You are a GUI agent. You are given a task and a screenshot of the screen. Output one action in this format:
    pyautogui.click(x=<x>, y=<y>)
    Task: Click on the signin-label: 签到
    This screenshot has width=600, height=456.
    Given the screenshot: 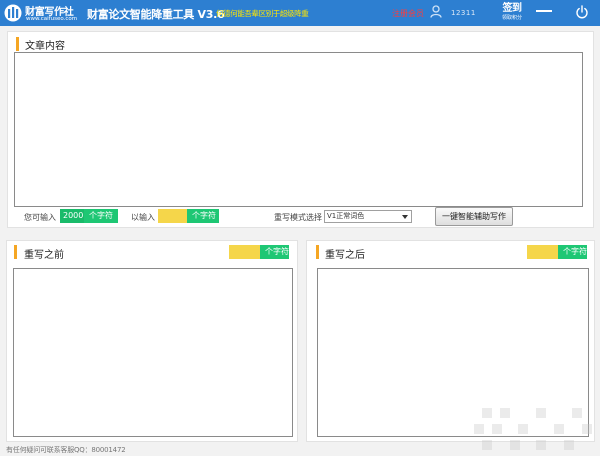 What is the action you would take?
    pyautogui.click(x=512, y=8)
    